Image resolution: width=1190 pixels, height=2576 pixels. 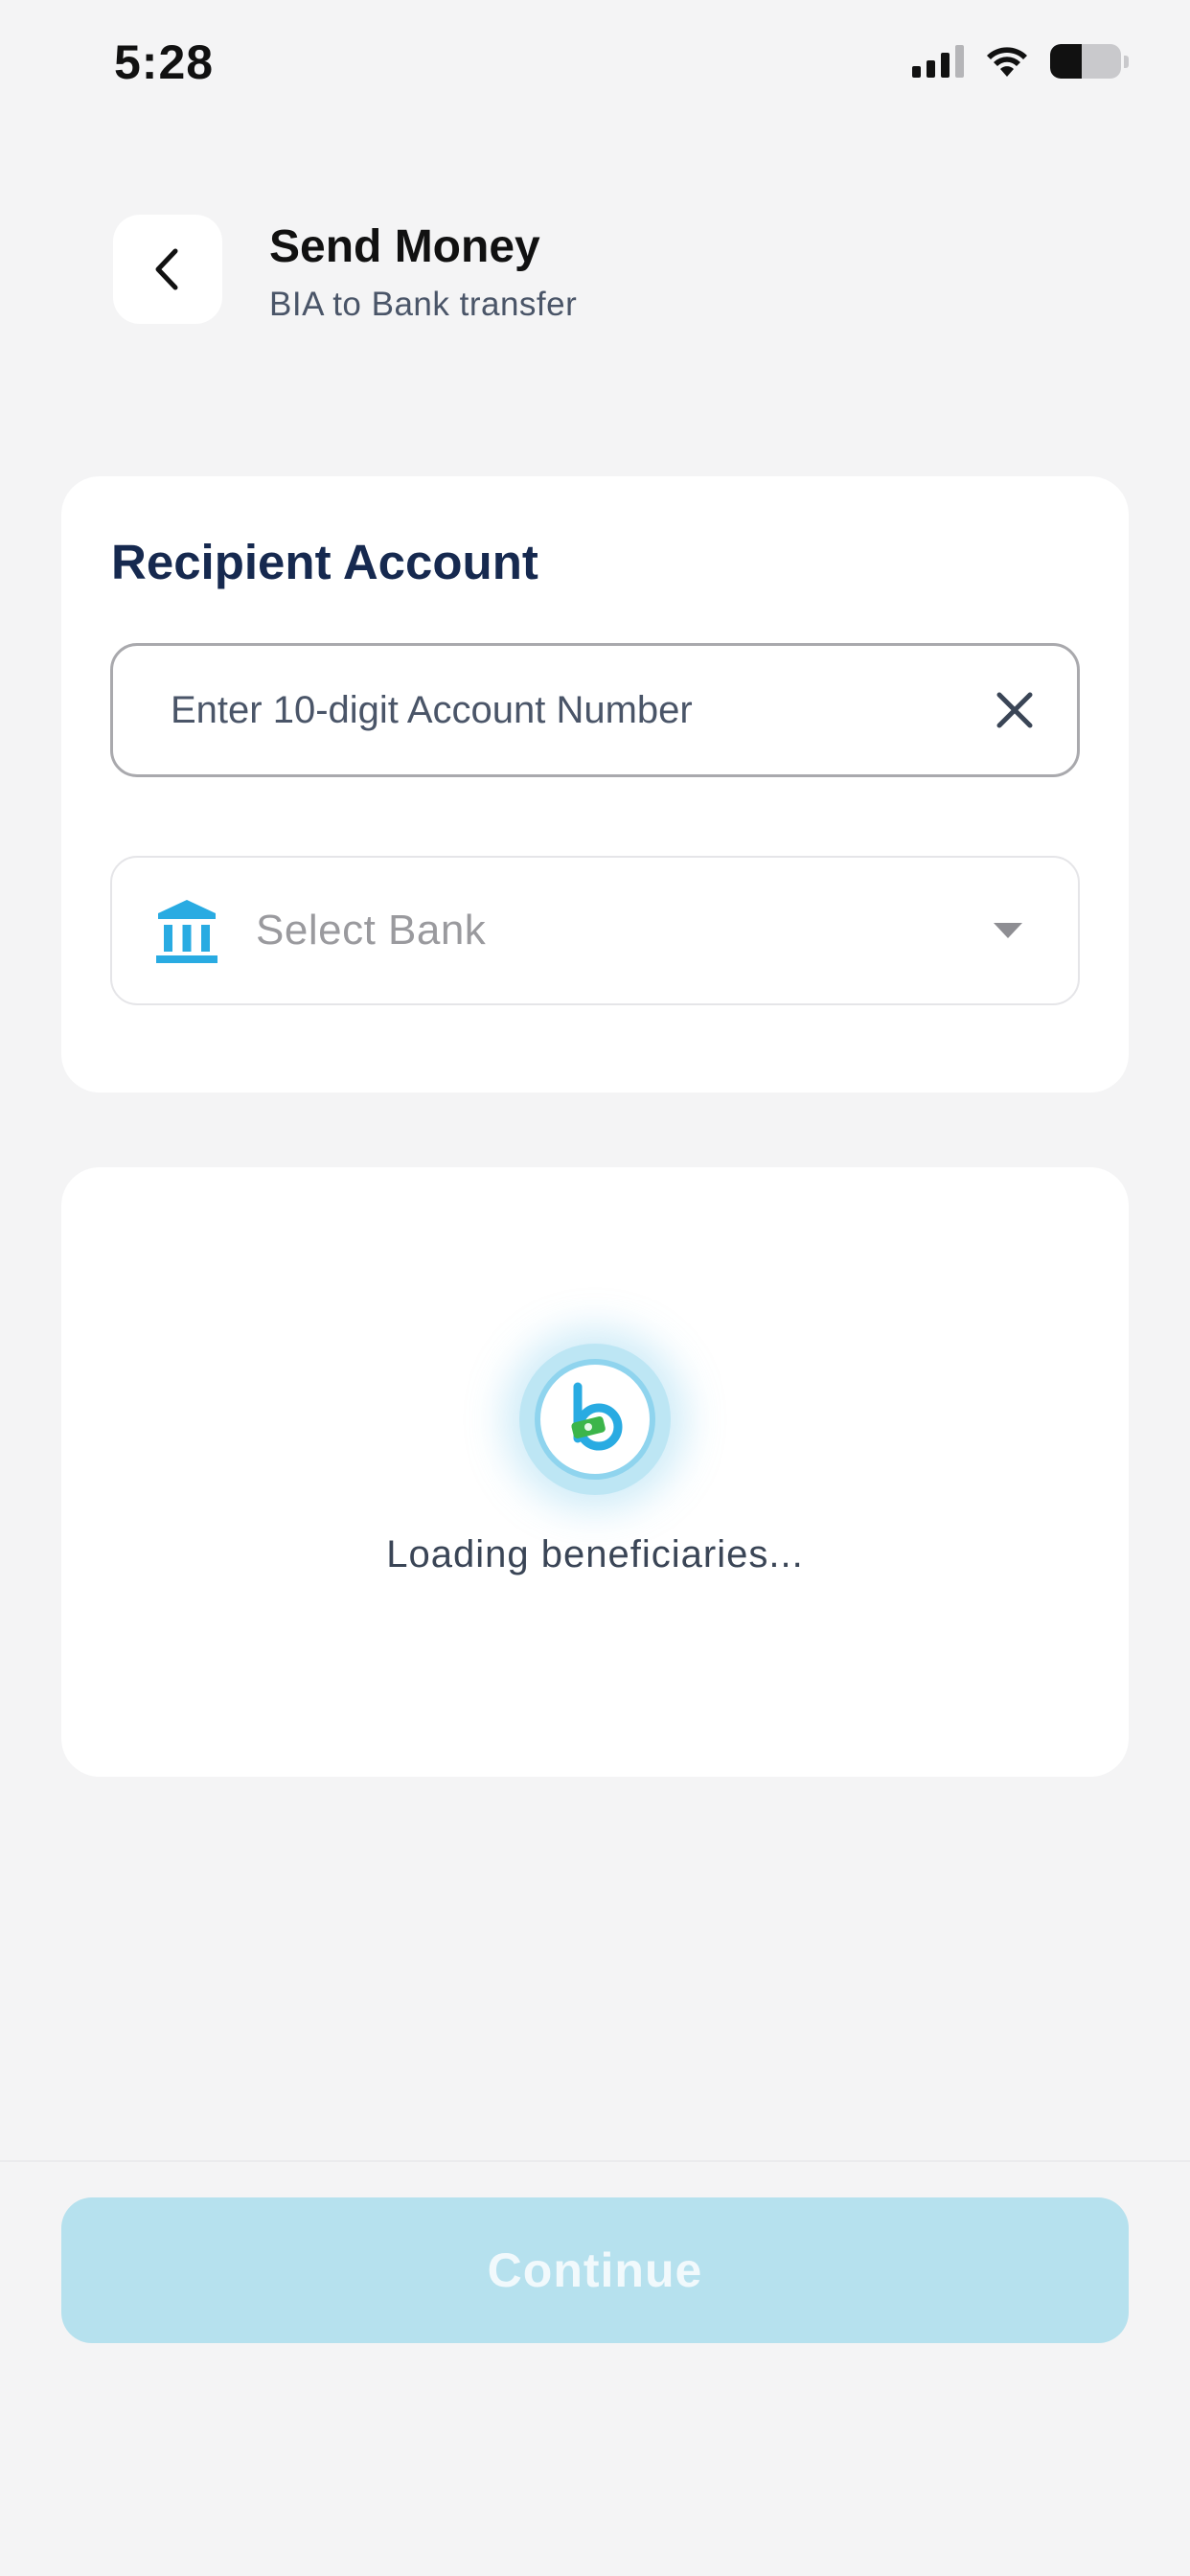 What do you see at coordinates (1007, 62) in the screenshot?
I see `wifi-icon` at bounding box center [1007, 62].